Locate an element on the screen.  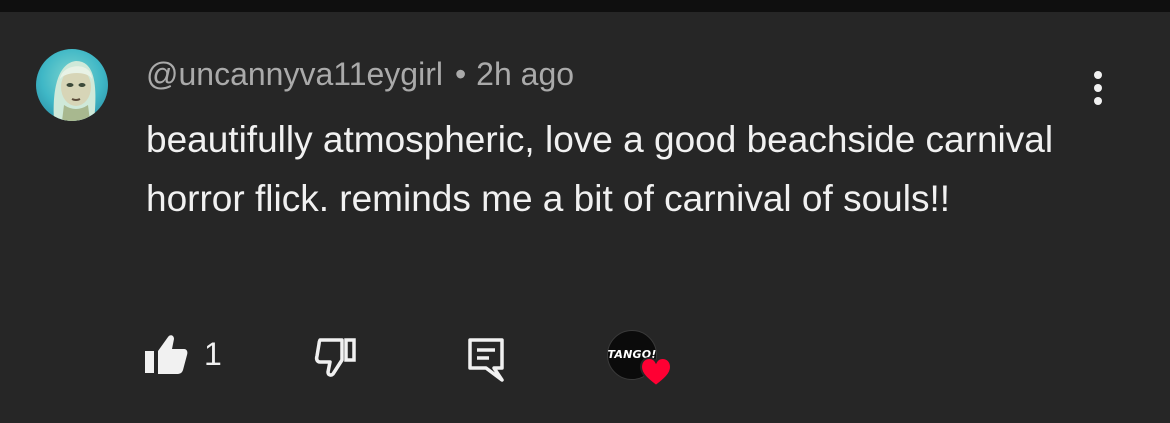
avatar-image is located at coordinates (72, 85).